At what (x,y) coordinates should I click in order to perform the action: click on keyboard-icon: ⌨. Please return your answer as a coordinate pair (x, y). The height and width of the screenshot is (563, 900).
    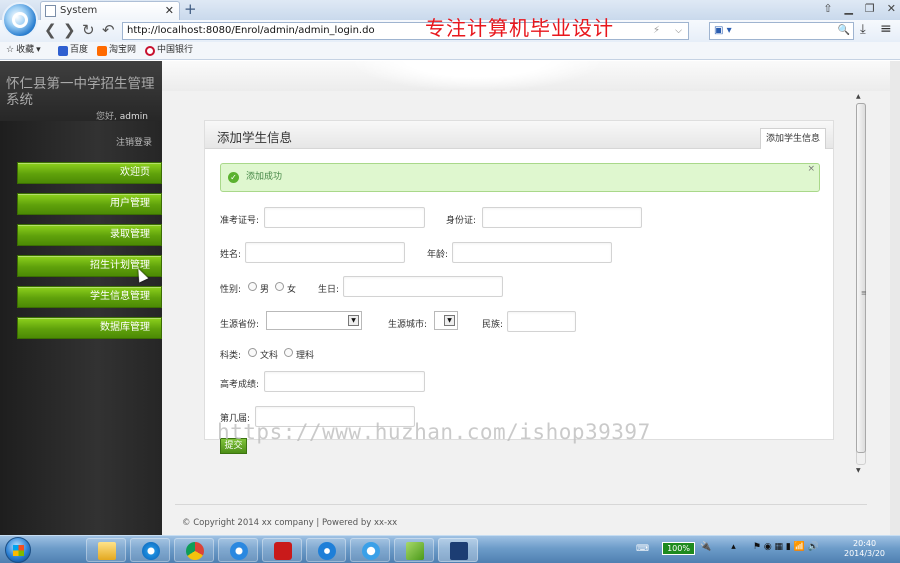
    Looking at the image, I should click on (642, 549).